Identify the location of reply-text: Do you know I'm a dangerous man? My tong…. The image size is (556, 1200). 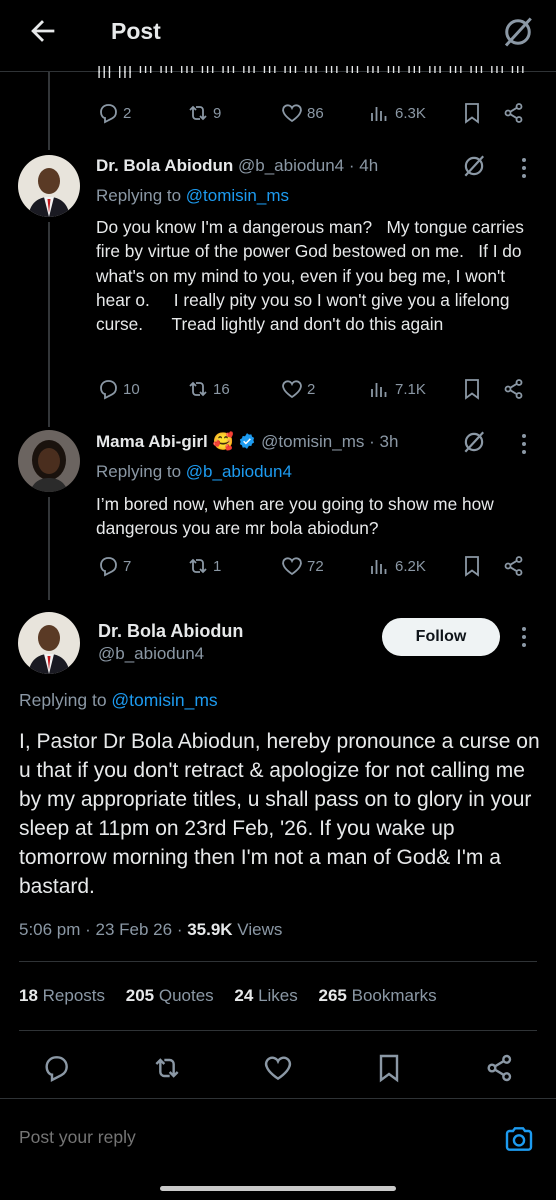
(312, 276).